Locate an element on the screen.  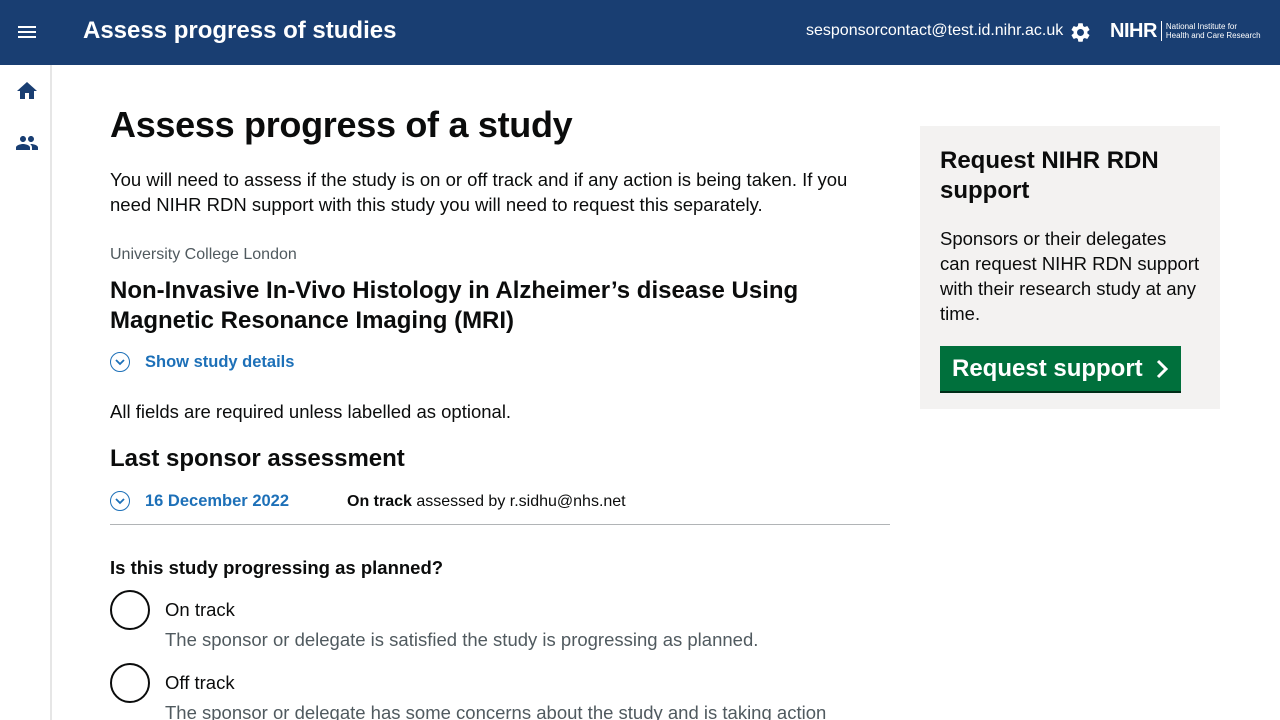
last-assessment-heading: Last sponsor assessment is located at coordinates (257, 458).